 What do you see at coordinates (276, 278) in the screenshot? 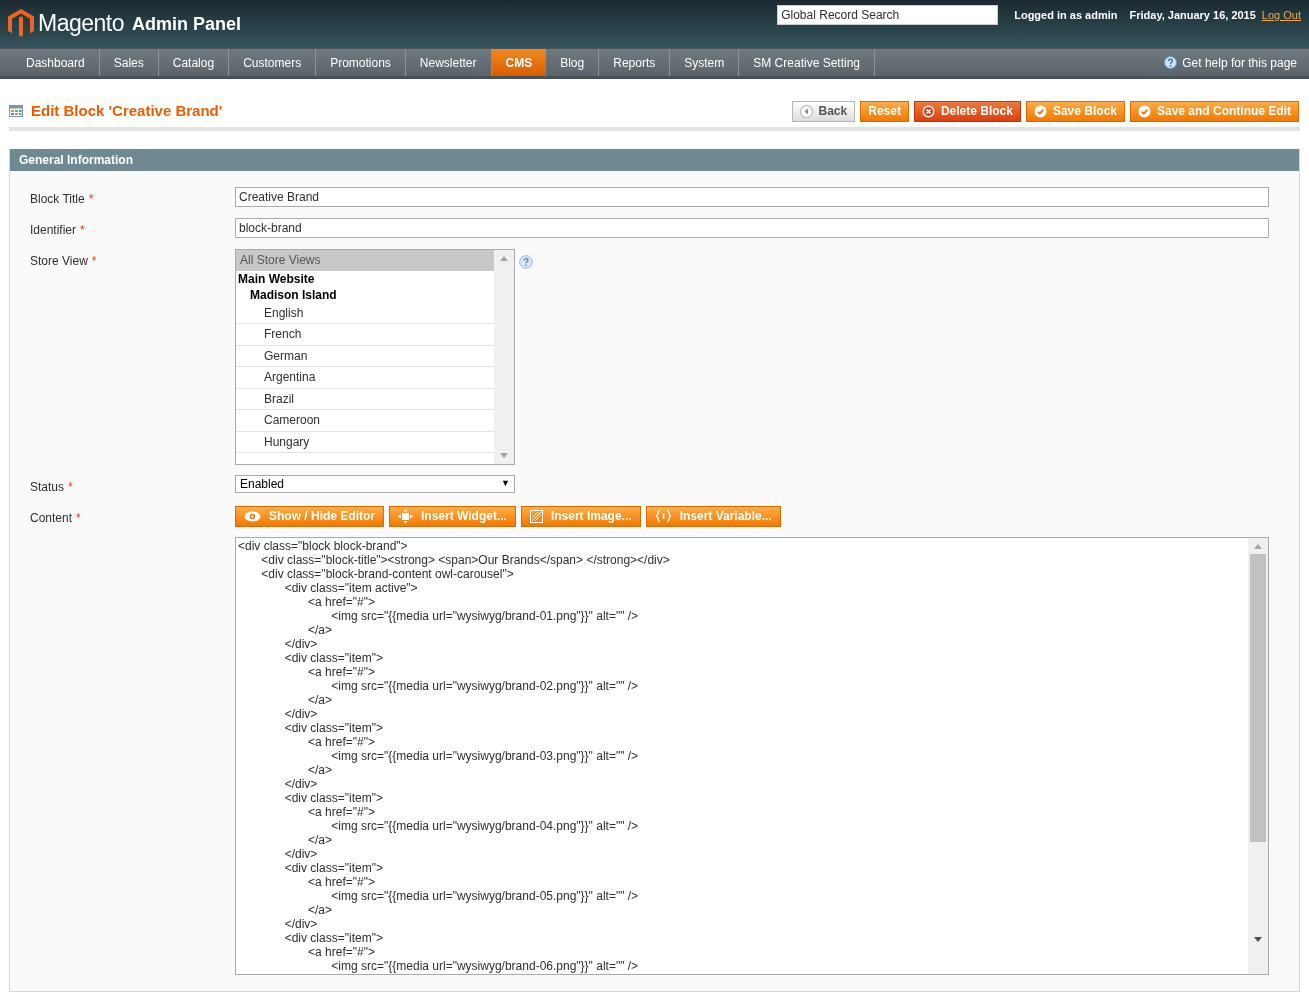
I see `option-group-label: Main Website` at bounding box center [276, 278].